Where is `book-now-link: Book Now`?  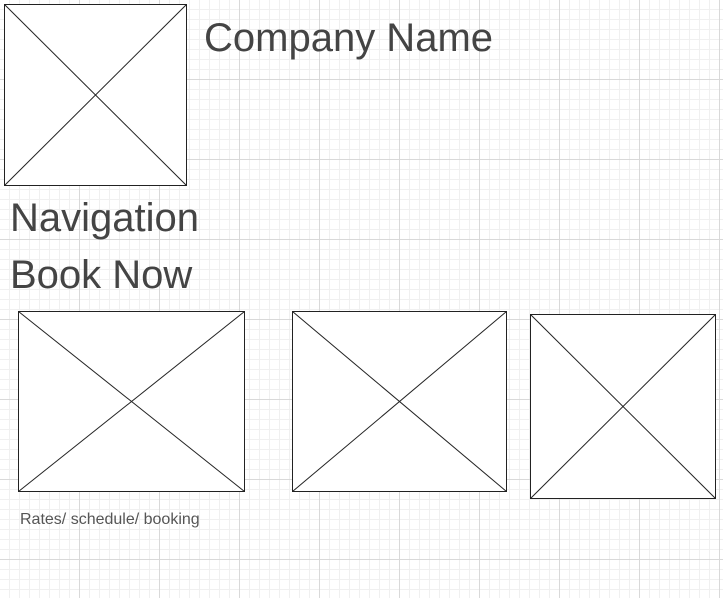
book-now-link: Book Now is located at coordinates (101, 275).